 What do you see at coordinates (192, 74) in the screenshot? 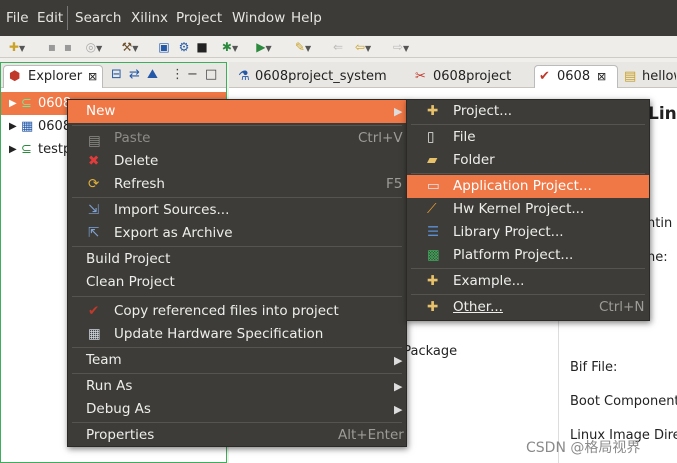
I see `minimize-icon: −` at bounding box center [192, 74].